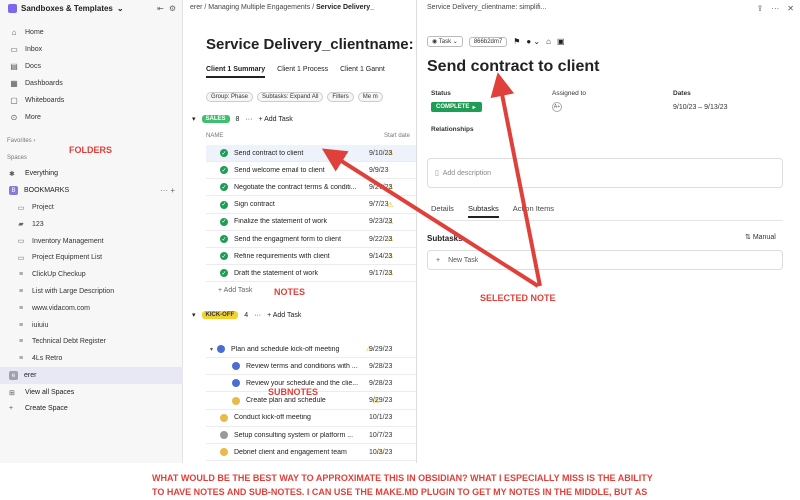 The image size is (800, 500). I want to click on start-date: 9/17/23, so click(380, 273).